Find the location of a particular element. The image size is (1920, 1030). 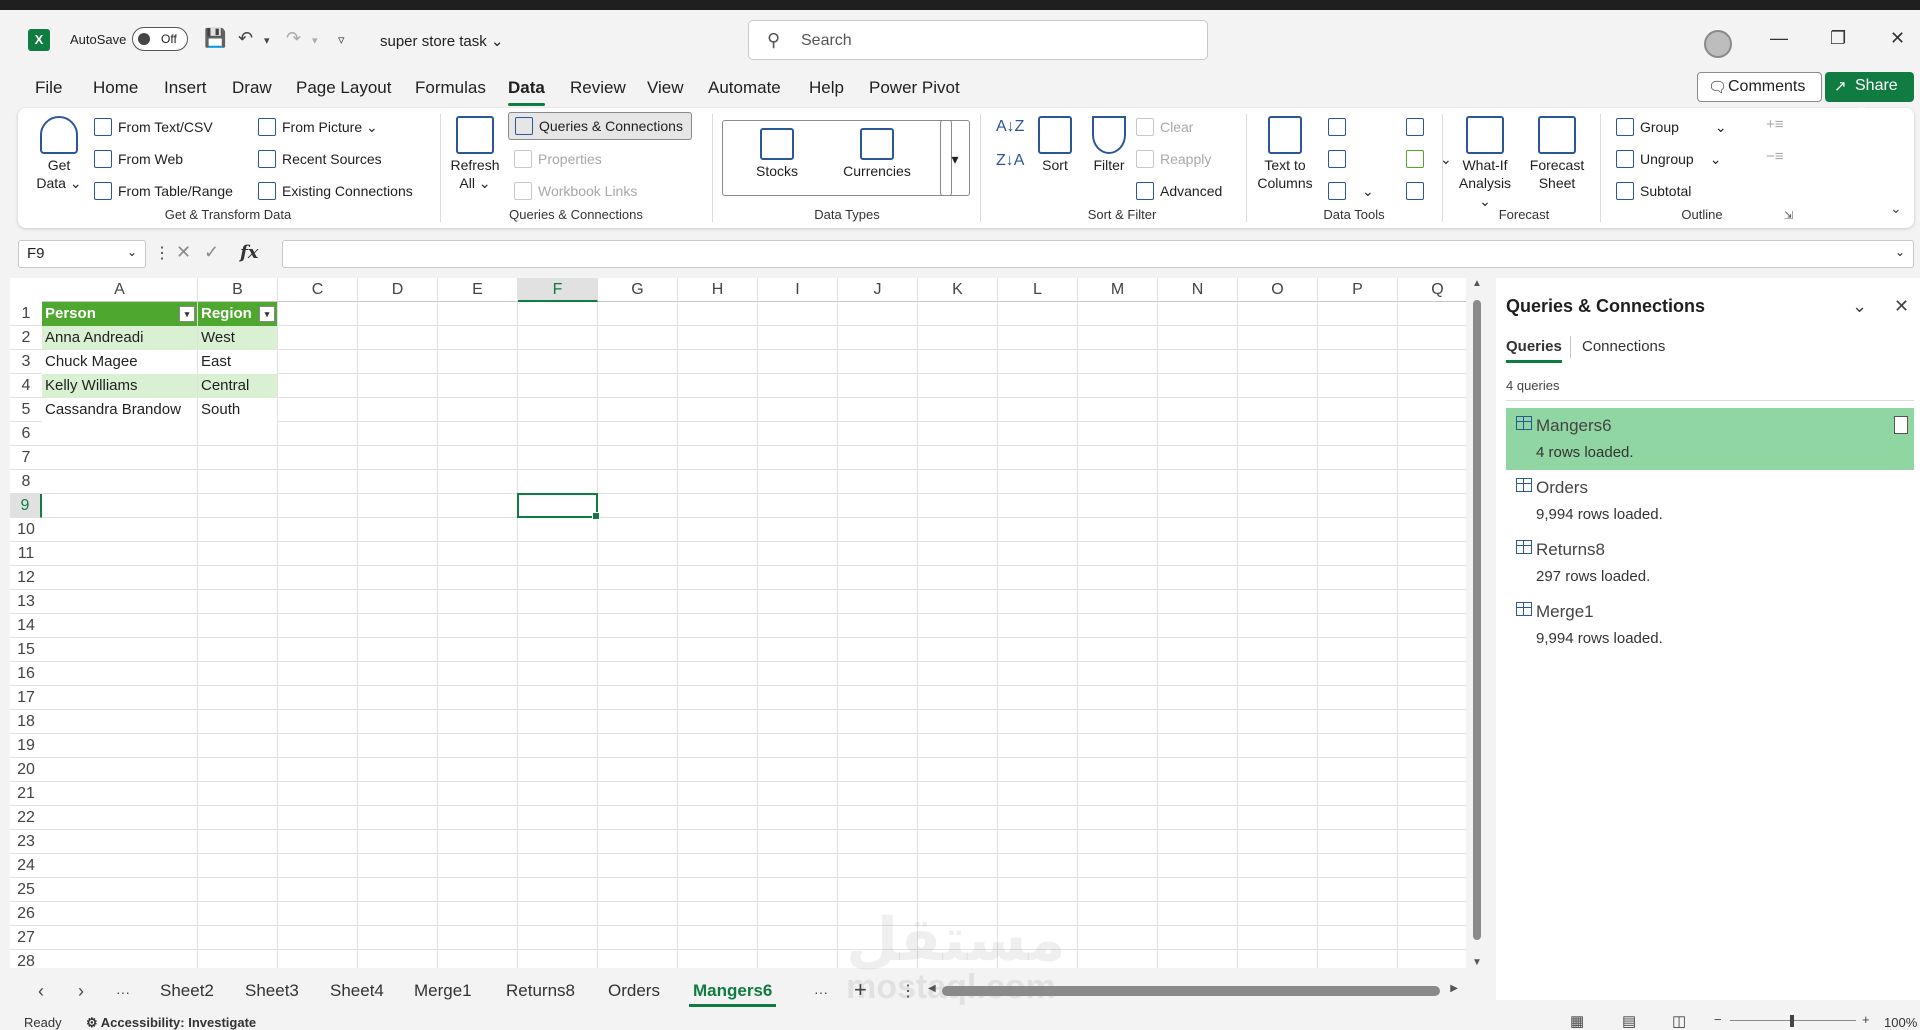

sort-button: Sort is located at coordinates (1055, 145).